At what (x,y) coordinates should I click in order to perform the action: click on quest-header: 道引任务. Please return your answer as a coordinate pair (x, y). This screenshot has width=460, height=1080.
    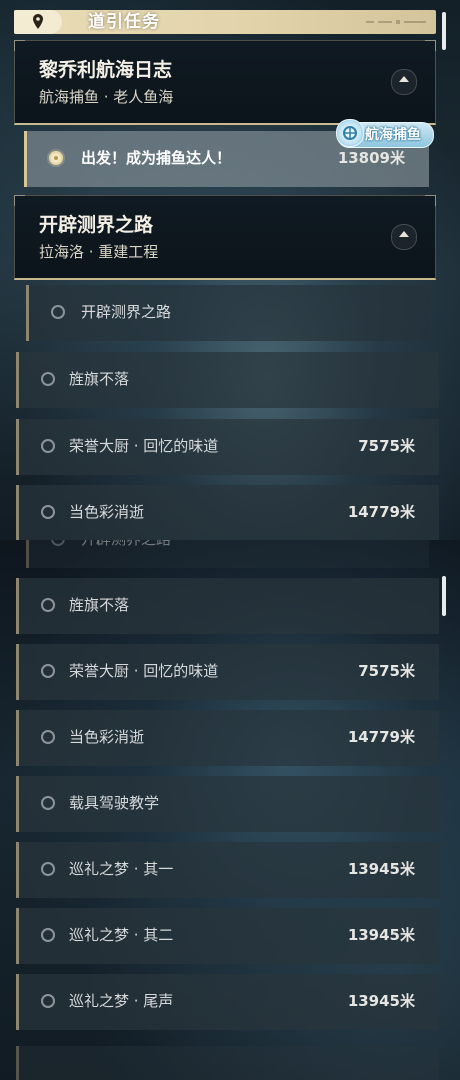
    Looking at the image, I should click on (225, 22).